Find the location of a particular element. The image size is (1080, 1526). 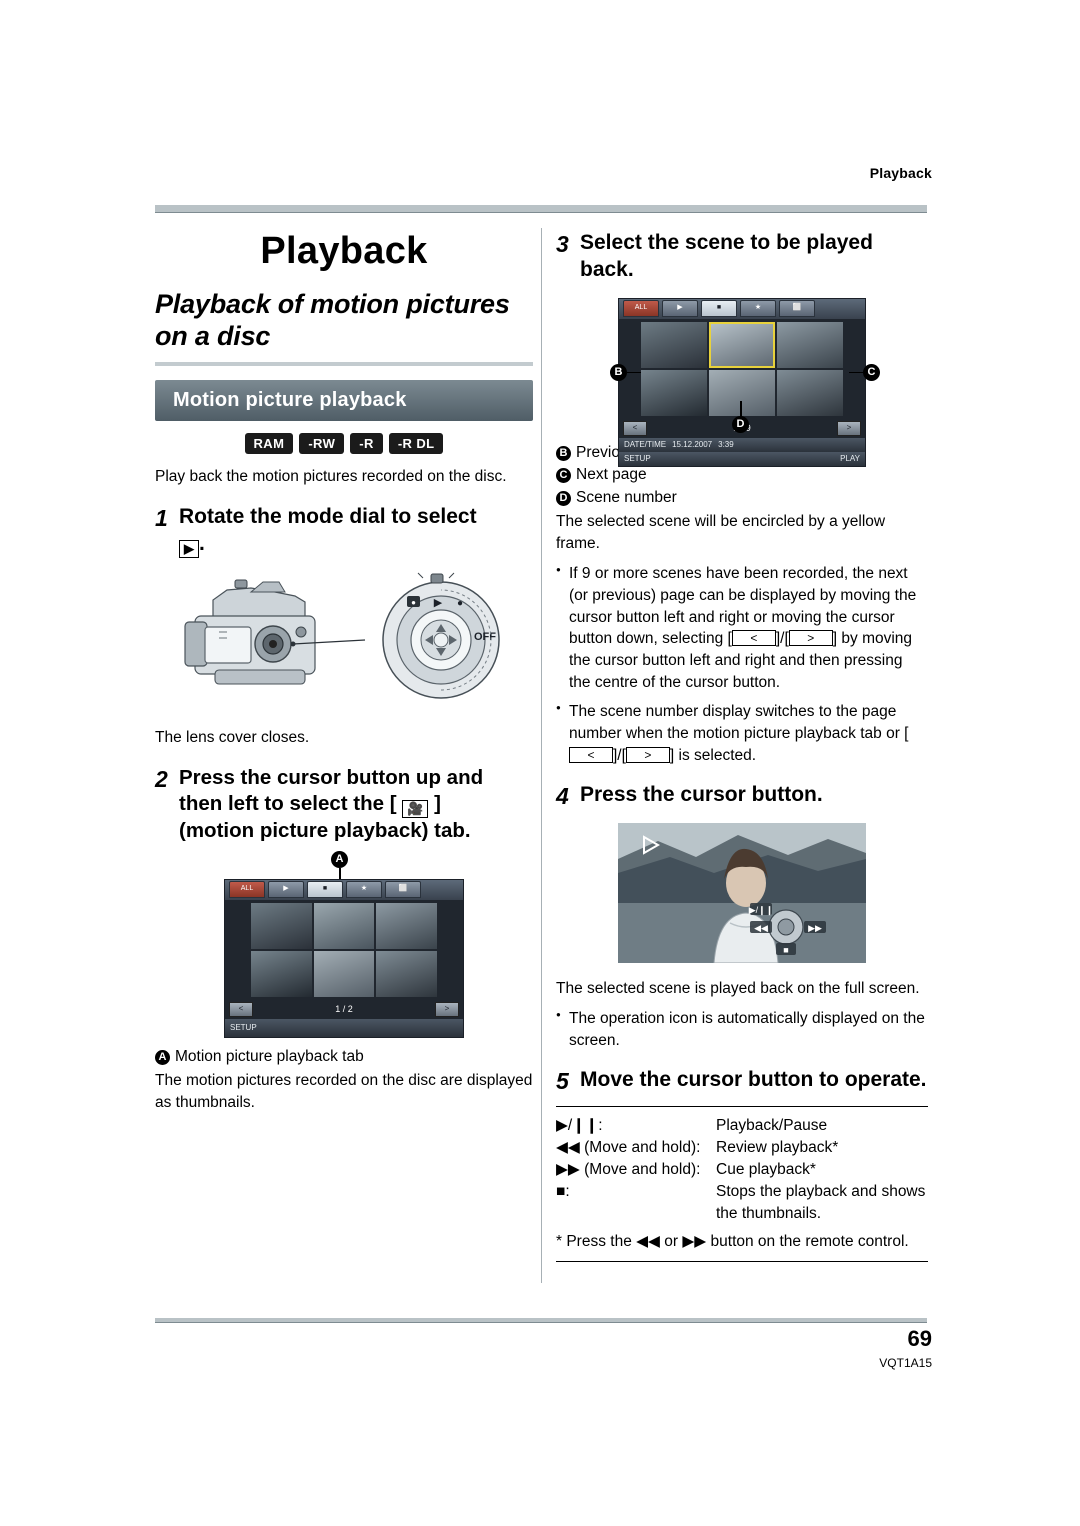

operation-key: ▶▶ (Move and hold): is located at coordinates (628, 1170).